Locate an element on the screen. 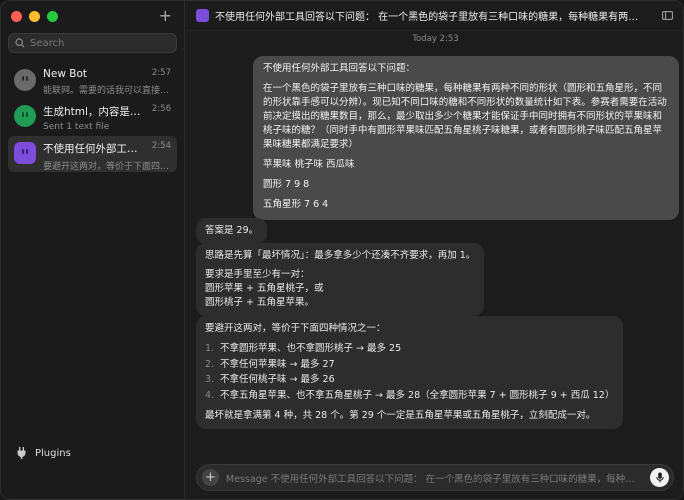 The image size is (684, 500). minimize-window-button is located at coordinates (34, 16).